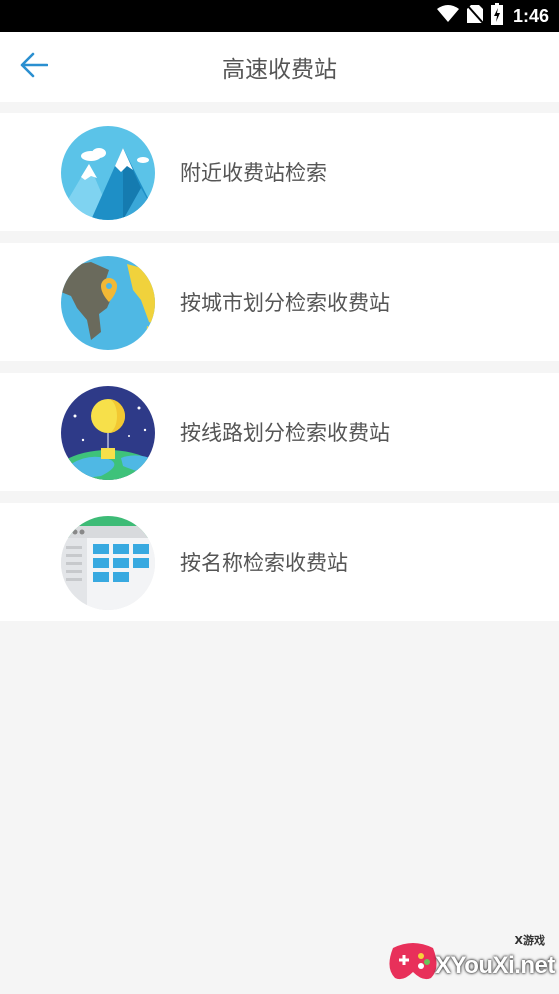 The width and height of the screenshot is (559, 994). I want to click on status-bar: 1:46, so click(279, 16).